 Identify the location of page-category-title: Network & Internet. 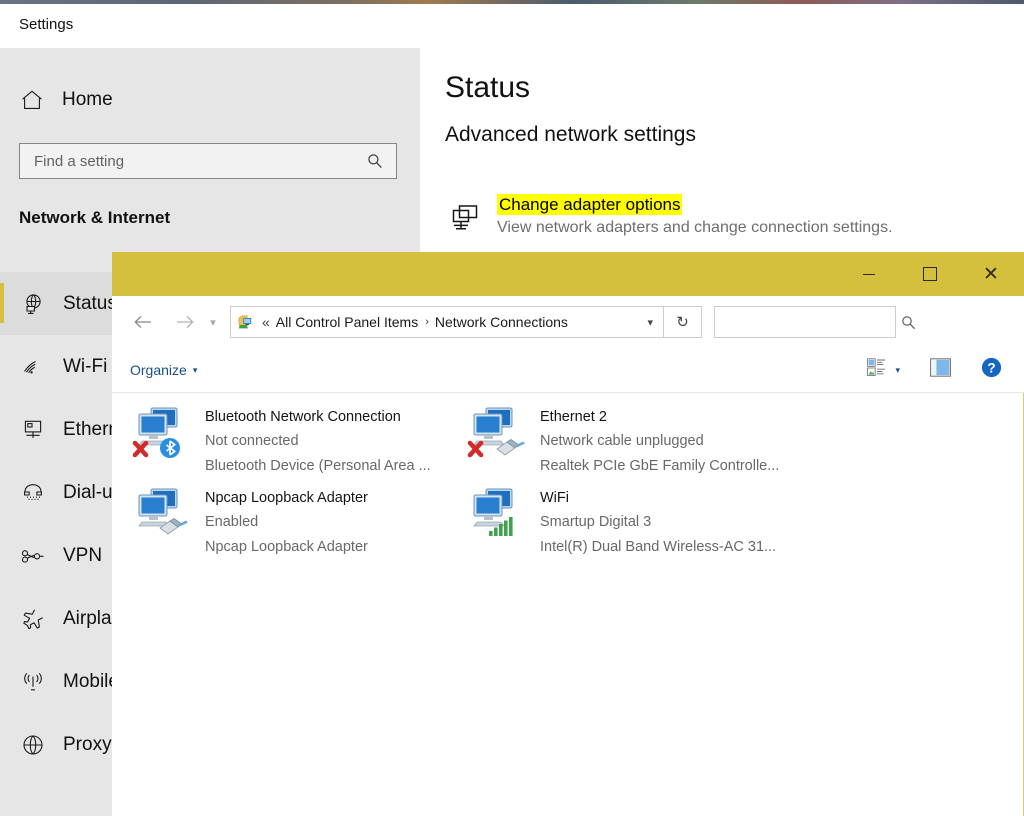
(95, 217).